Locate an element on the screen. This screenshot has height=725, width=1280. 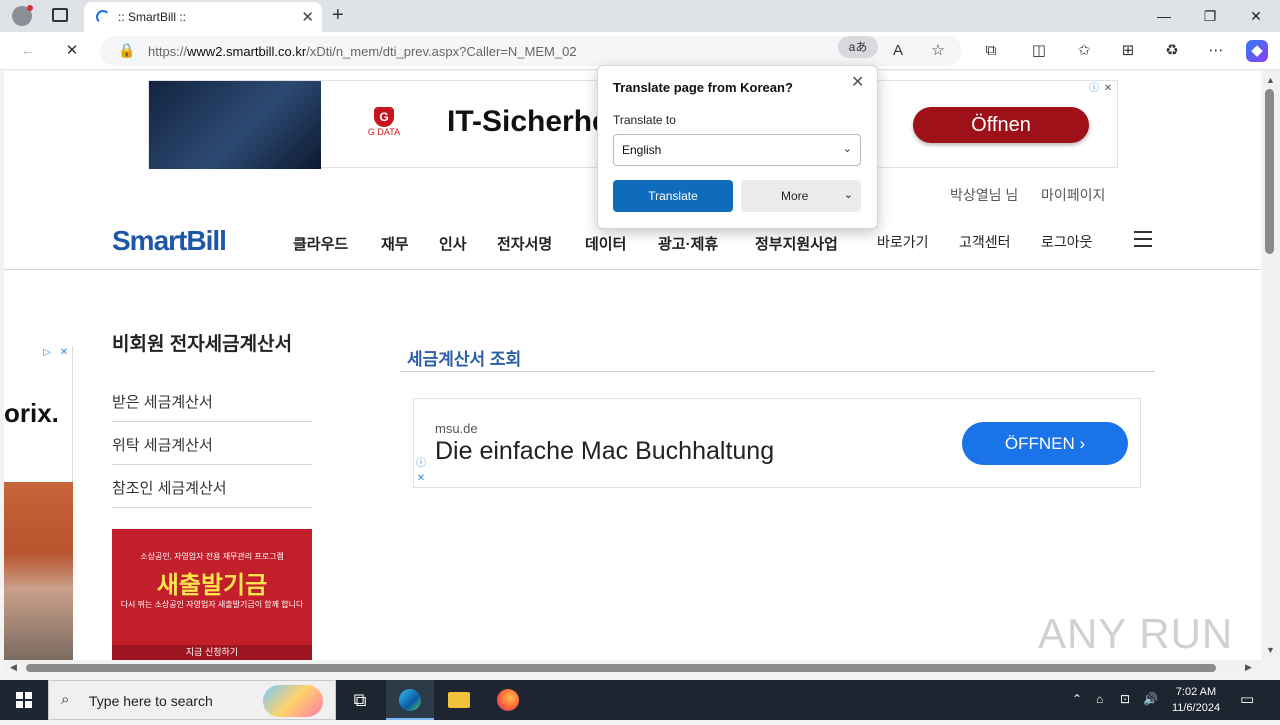
left-ad-photo is located at coordinates (38, 571).